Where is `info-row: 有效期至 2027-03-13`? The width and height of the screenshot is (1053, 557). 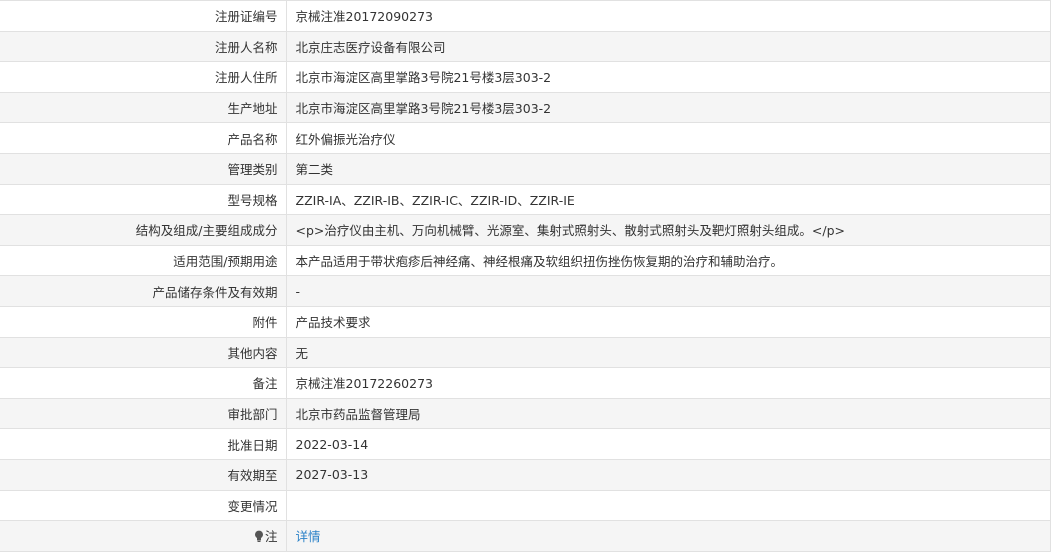
info-row: 有效期至 2027-03-13 is located at coordinates (525, 474).